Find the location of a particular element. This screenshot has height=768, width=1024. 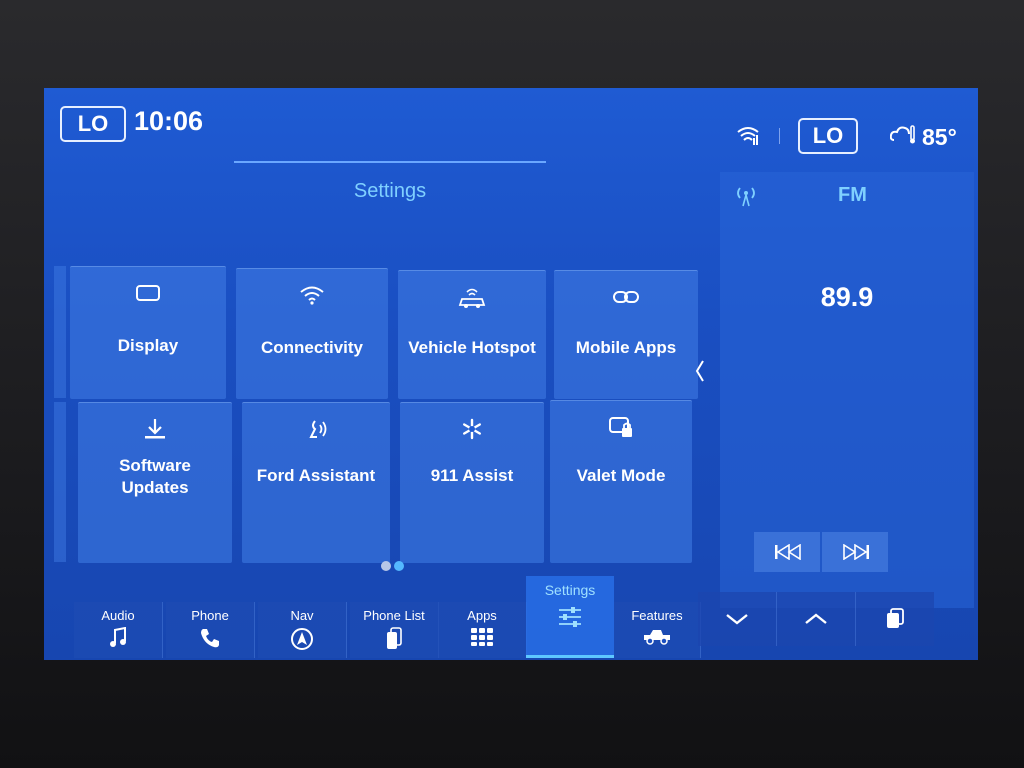

tile-label: Ford Assistant is located at coordinates (316, 475).